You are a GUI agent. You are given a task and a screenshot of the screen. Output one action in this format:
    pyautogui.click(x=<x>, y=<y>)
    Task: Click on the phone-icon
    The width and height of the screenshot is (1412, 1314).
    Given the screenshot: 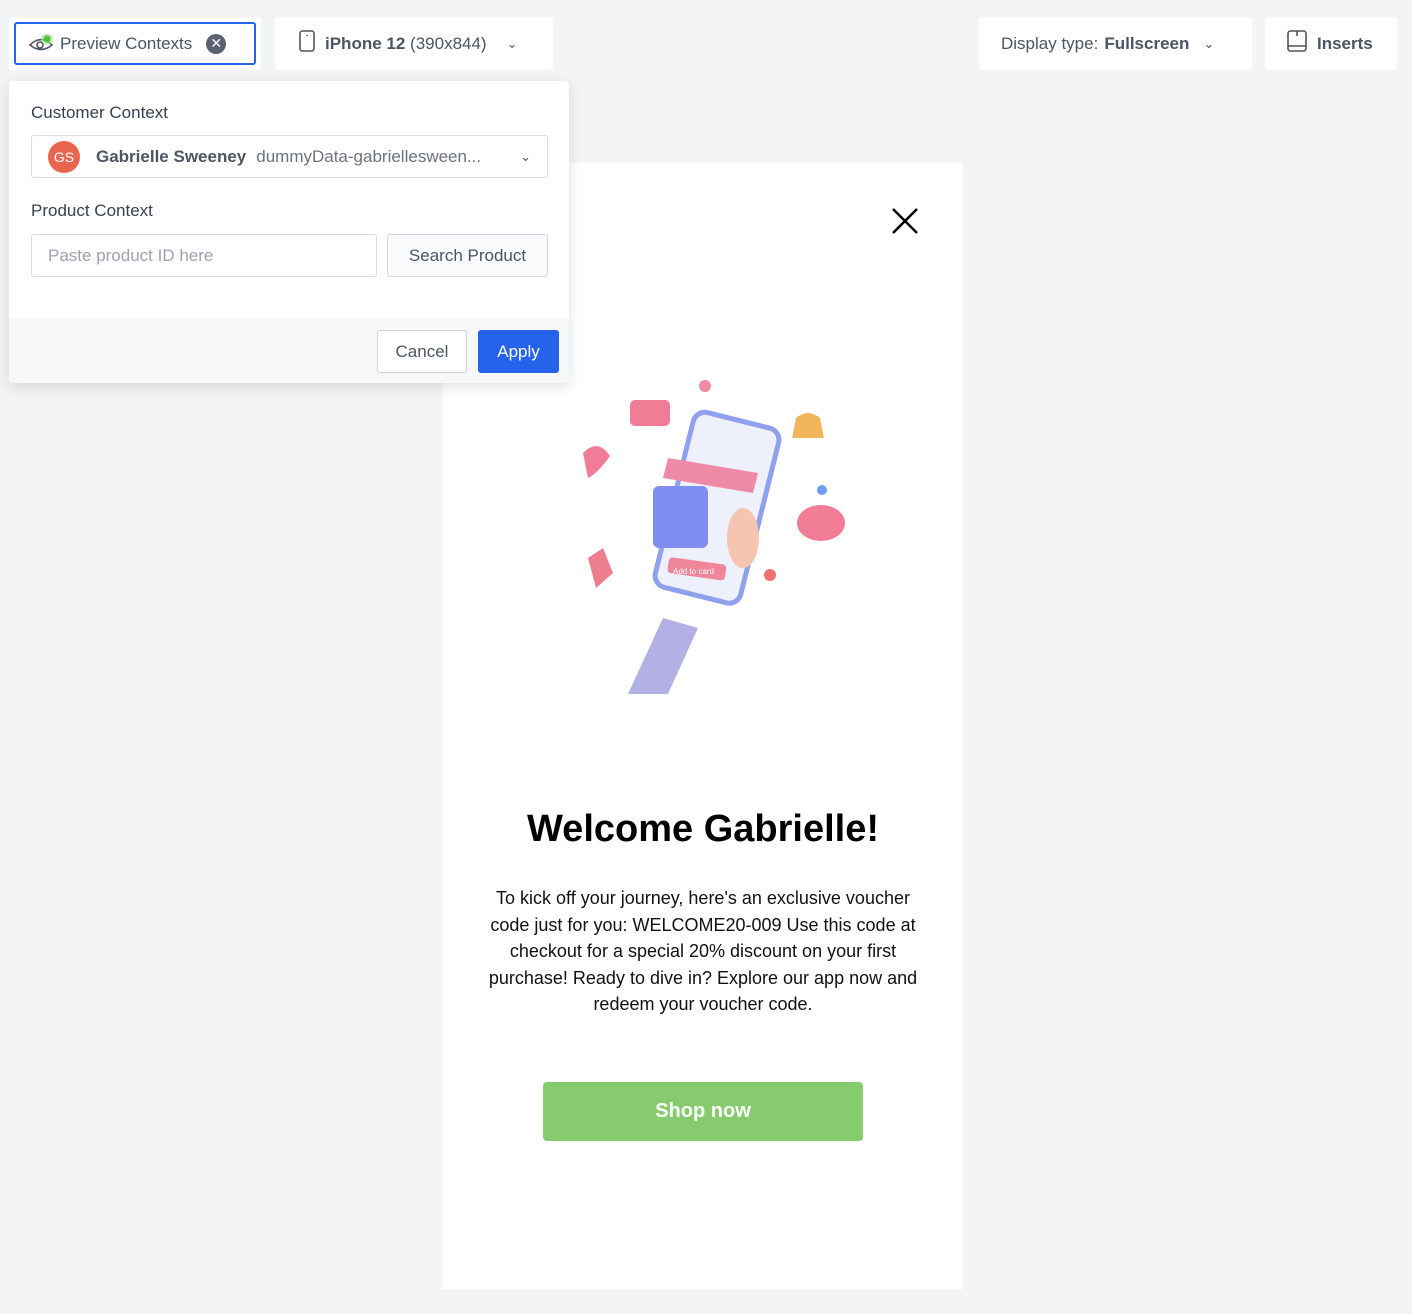 What is the action you would take?
    pyautogui.click(x=307, y=43)
    